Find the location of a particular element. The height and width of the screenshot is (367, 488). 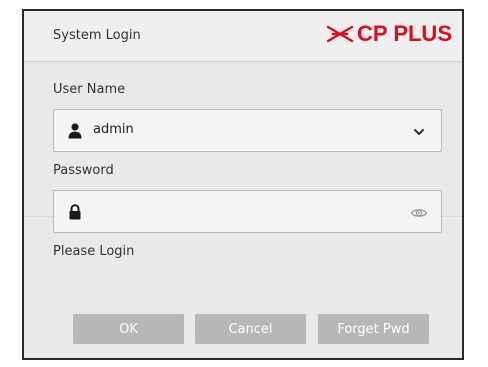

ok-button: OK is located at coordinates (128, 329).